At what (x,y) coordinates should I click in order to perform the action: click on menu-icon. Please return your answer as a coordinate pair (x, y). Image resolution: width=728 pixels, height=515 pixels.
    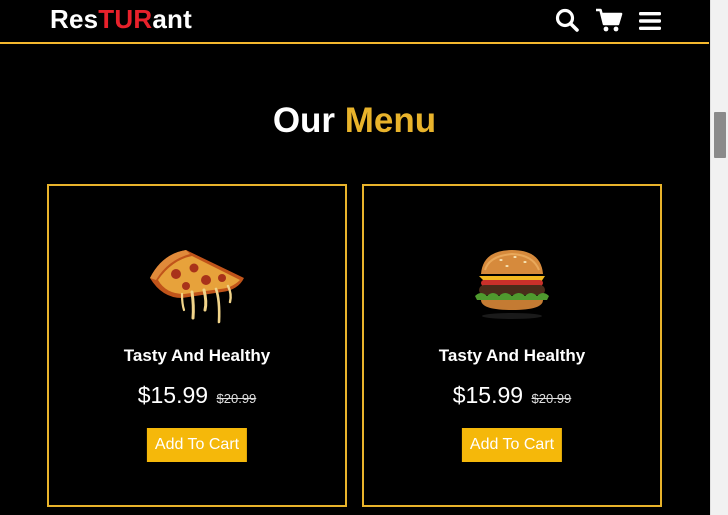
    Looking at the image, I should click on (650, 21).